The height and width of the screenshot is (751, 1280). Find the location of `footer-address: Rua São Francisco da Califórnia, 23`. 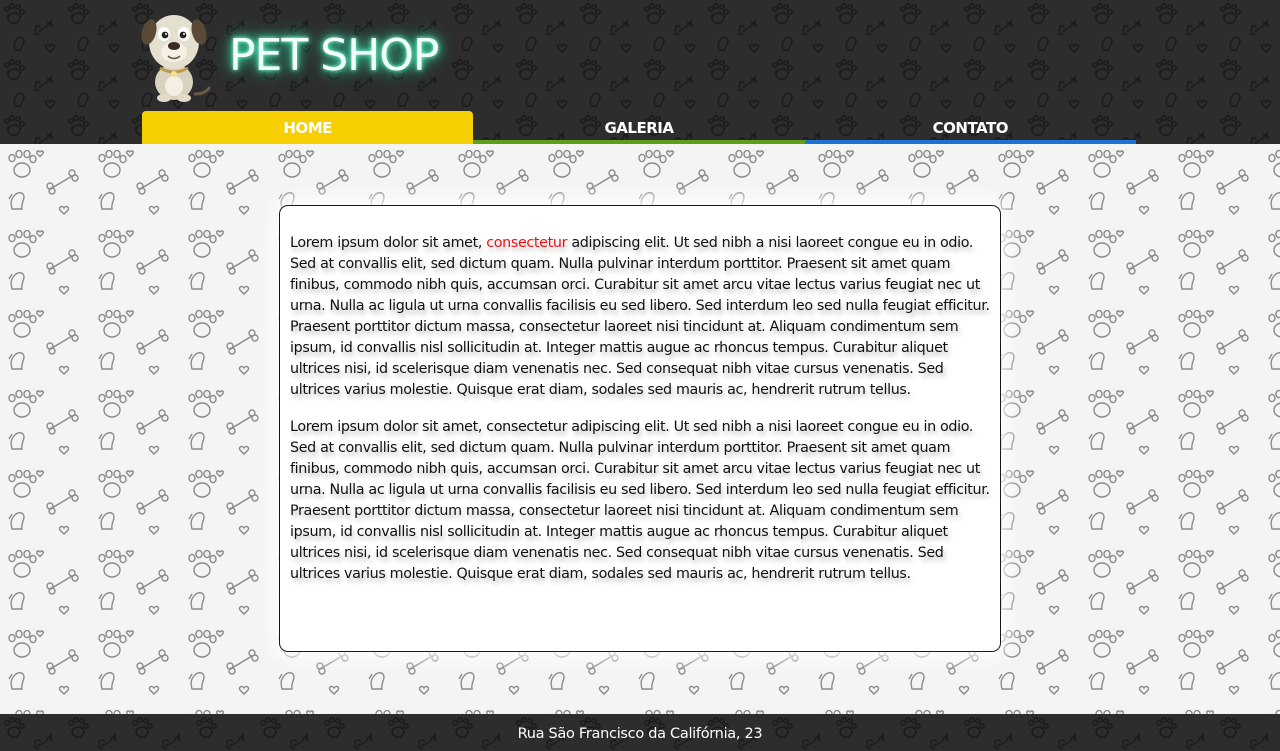

footer-address: Rua São Francisco da Califórnia, 23 is located at coordinates (640, 734).